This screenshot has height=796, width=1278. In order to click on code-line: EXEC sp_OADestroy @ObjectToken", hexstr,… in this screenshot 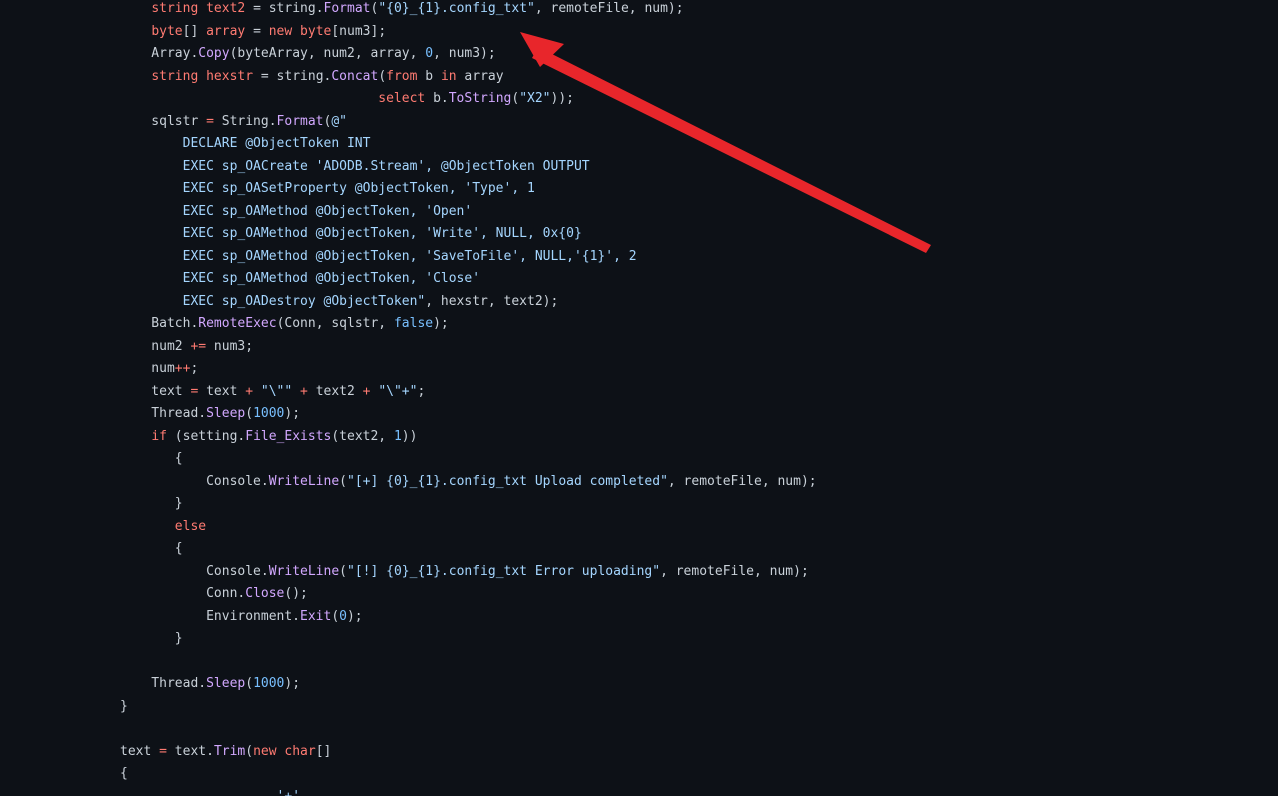, I will do `click(468, 302)`.